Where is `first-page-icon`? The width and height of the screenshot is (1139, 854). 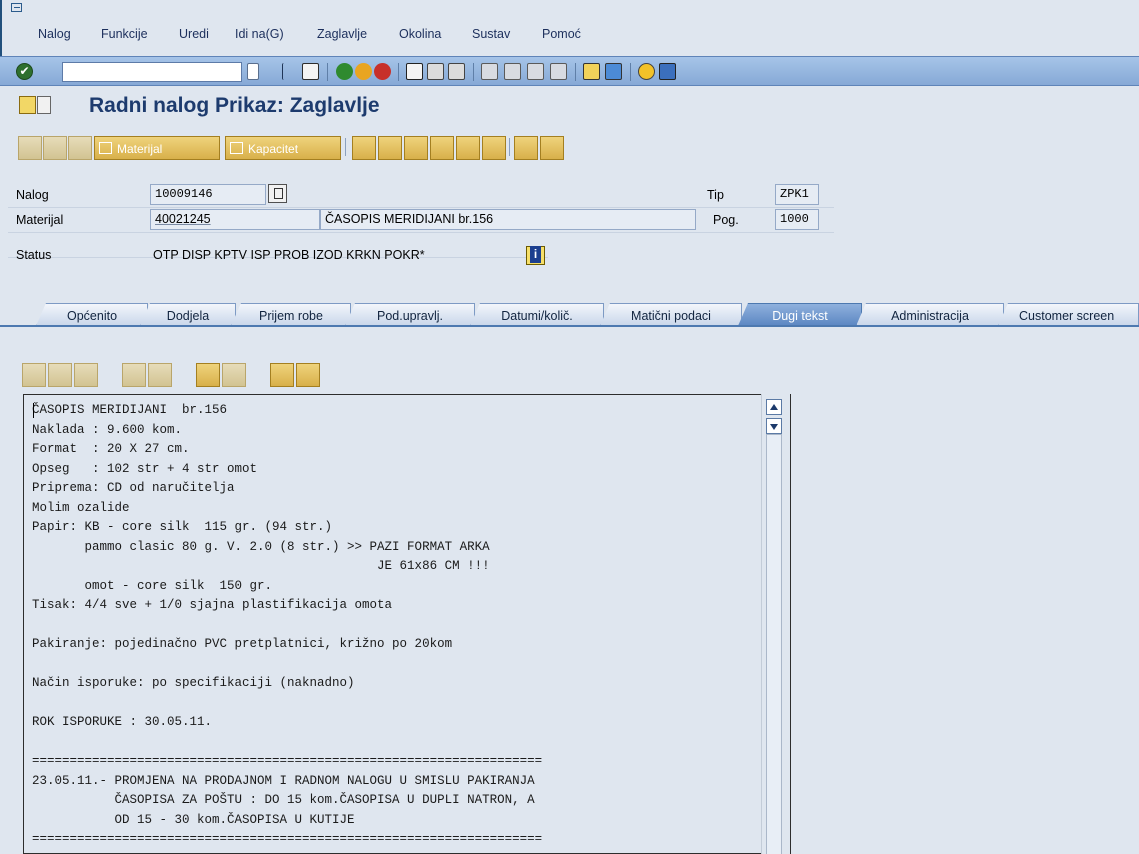 first-page-icon is located at coordinates (489, 71).